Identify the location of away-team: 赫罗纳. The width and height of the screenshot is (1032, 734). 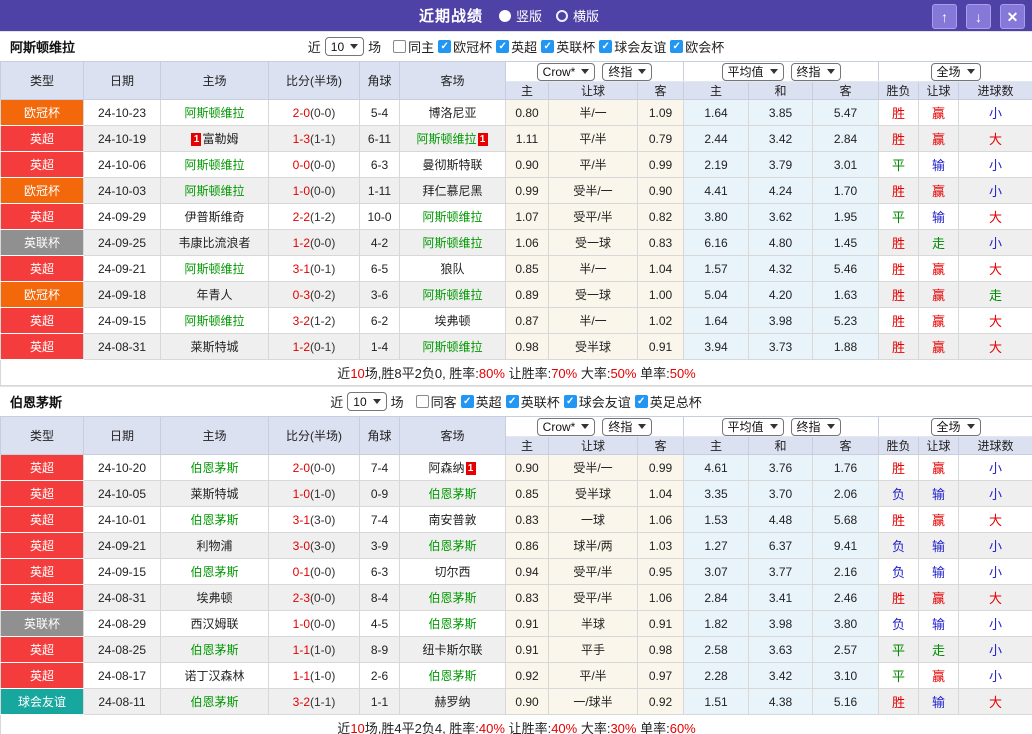
(452, 701).